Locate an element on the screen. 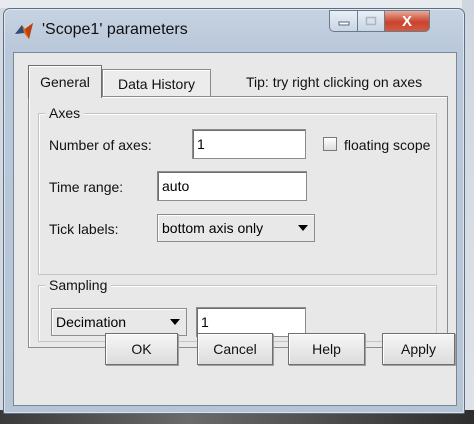 This screenshot has width=474, height=424. tab-general-label: General is located at coordinates (65, 82).